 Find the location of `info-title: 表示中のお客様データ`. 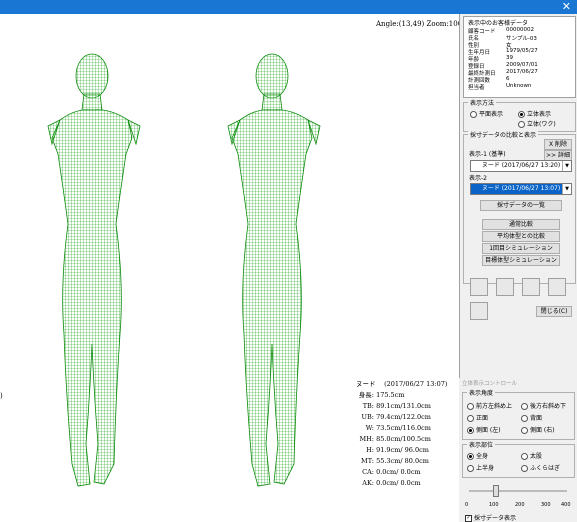

info-title: 表示中のお客様データ is located at coordinates (498, 23).